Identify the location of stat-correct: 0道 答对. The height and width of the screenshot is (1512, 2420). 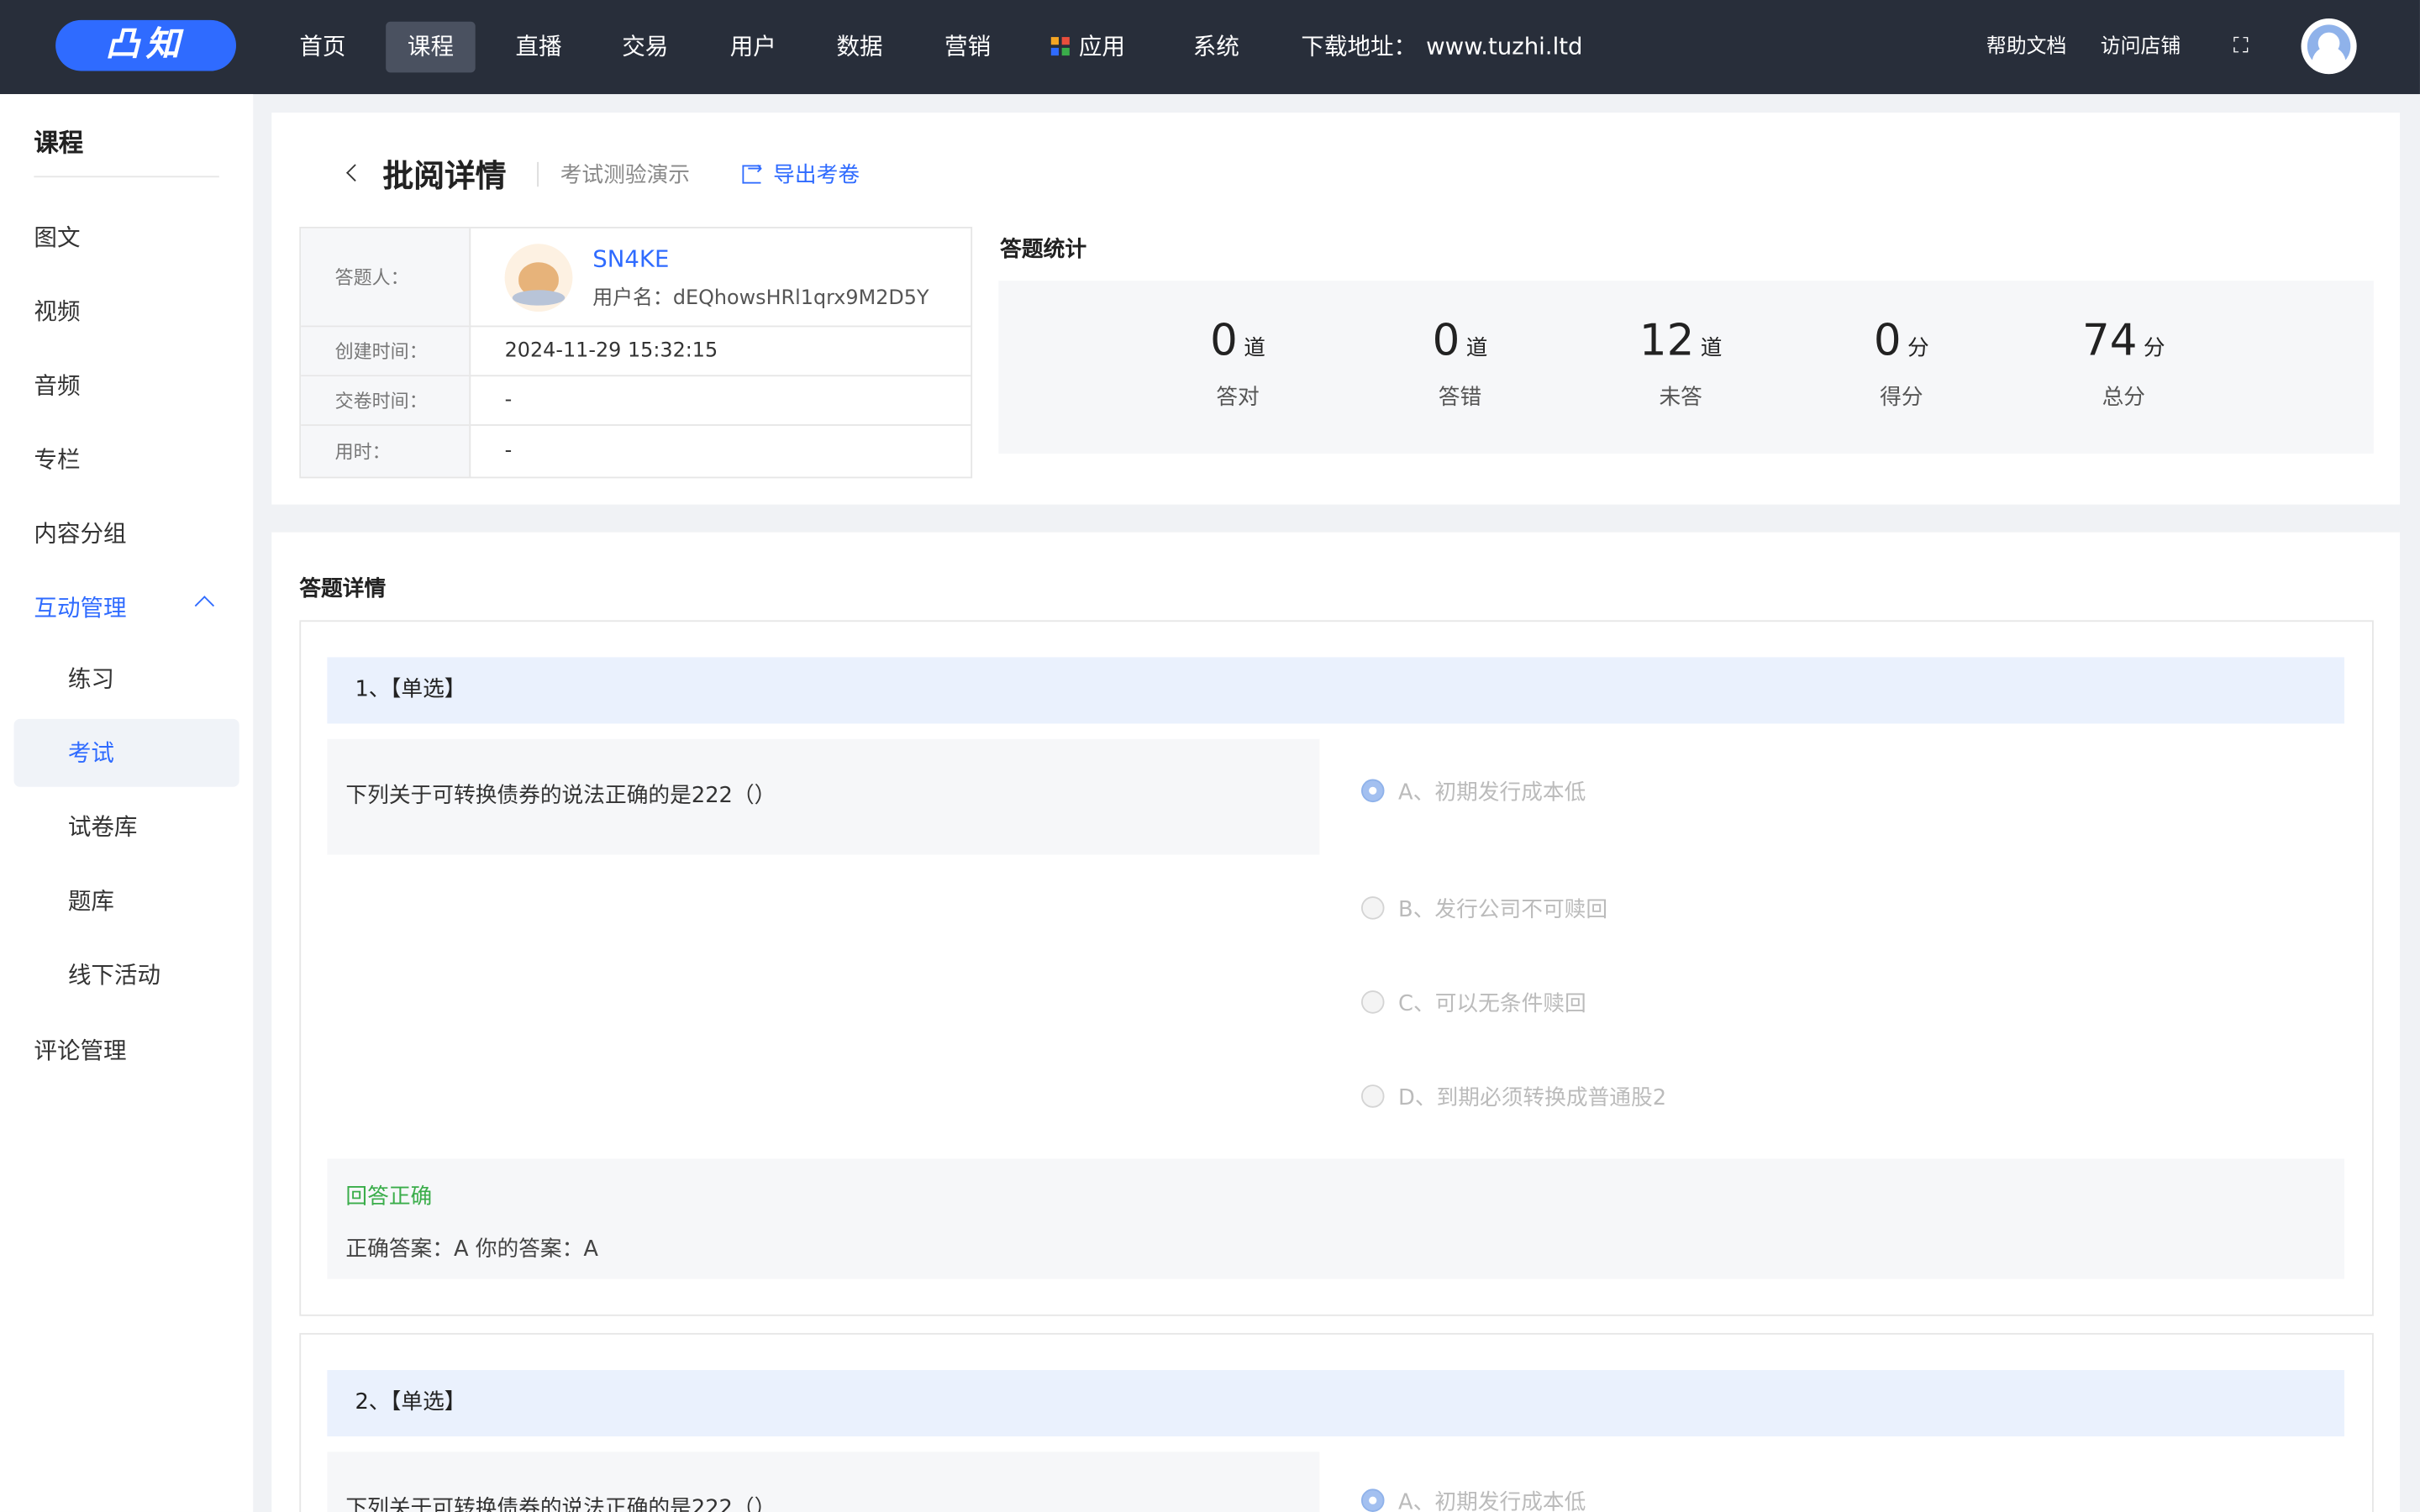
(1237, 363).